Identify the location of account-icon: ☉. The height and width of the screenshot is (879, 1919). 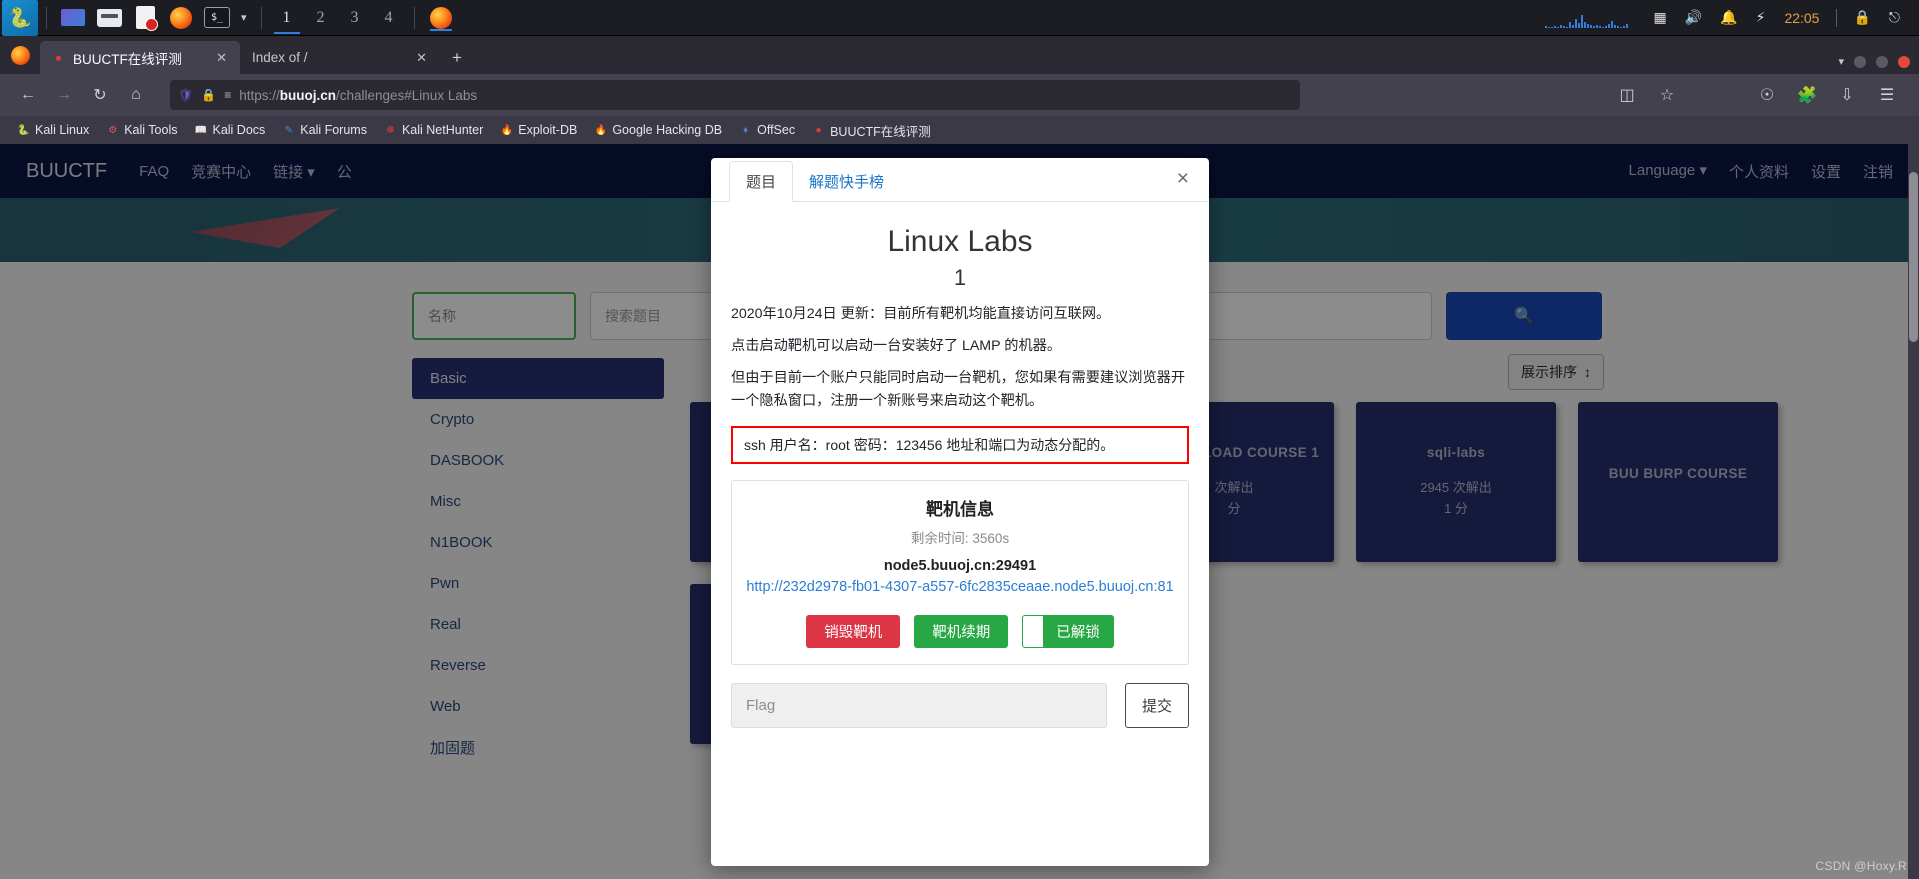
(1767, 95).